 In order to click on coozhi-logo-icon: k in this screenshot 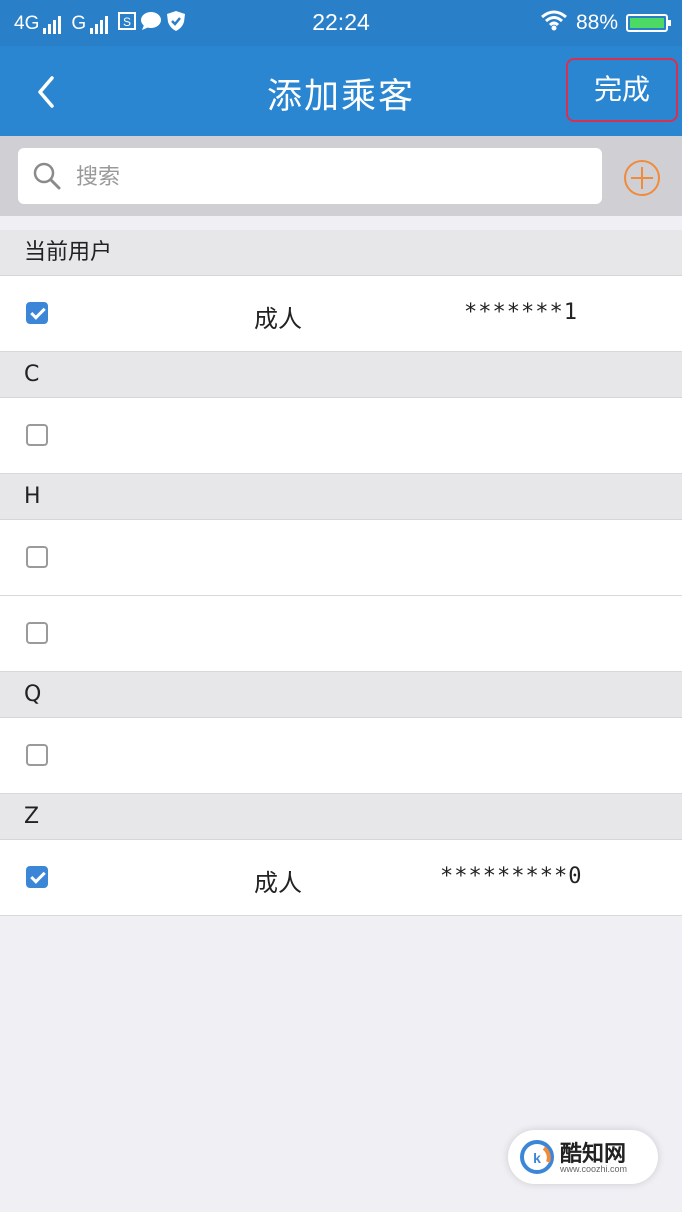, I will do `click(537, 1157)`.